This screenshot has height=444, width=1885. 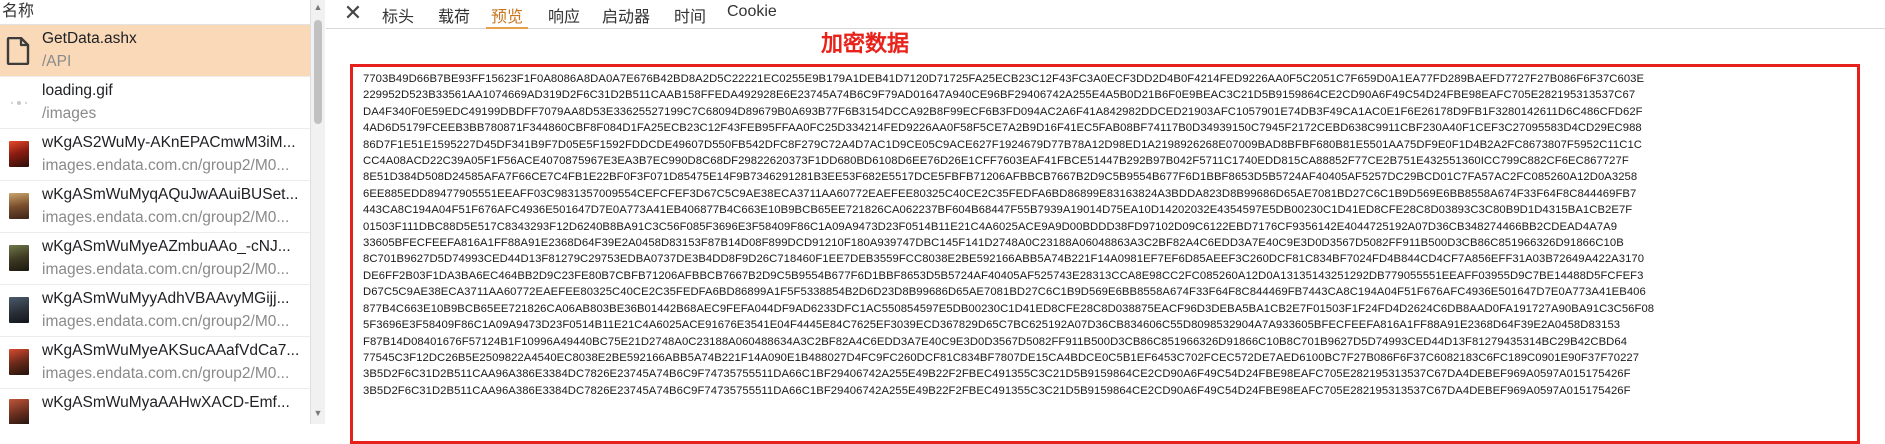 What do you see at coordinates (353, 13) in the screenshot?
I see `close-icon: ✕` at bounding box center [353, 13].